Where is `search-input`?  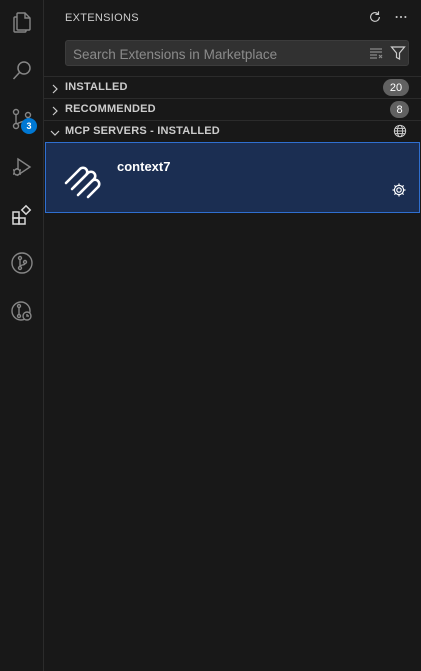 search-input is located at coordinates (215, 54).